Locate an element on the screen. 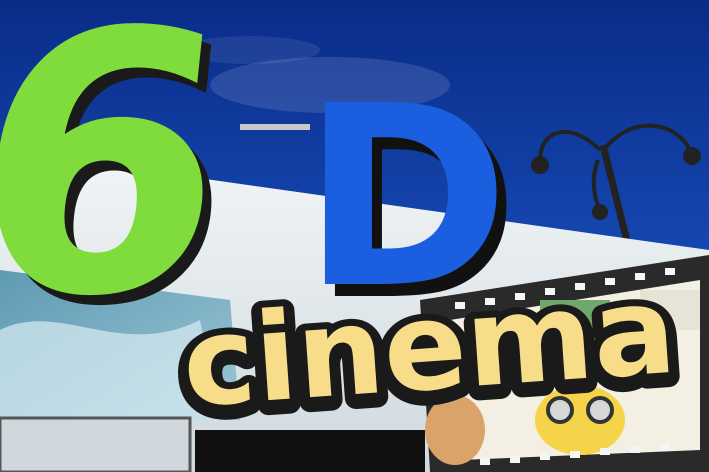 The height and width of the screenshot is (472, 709). support-bar is located at coordinates (275, 127).